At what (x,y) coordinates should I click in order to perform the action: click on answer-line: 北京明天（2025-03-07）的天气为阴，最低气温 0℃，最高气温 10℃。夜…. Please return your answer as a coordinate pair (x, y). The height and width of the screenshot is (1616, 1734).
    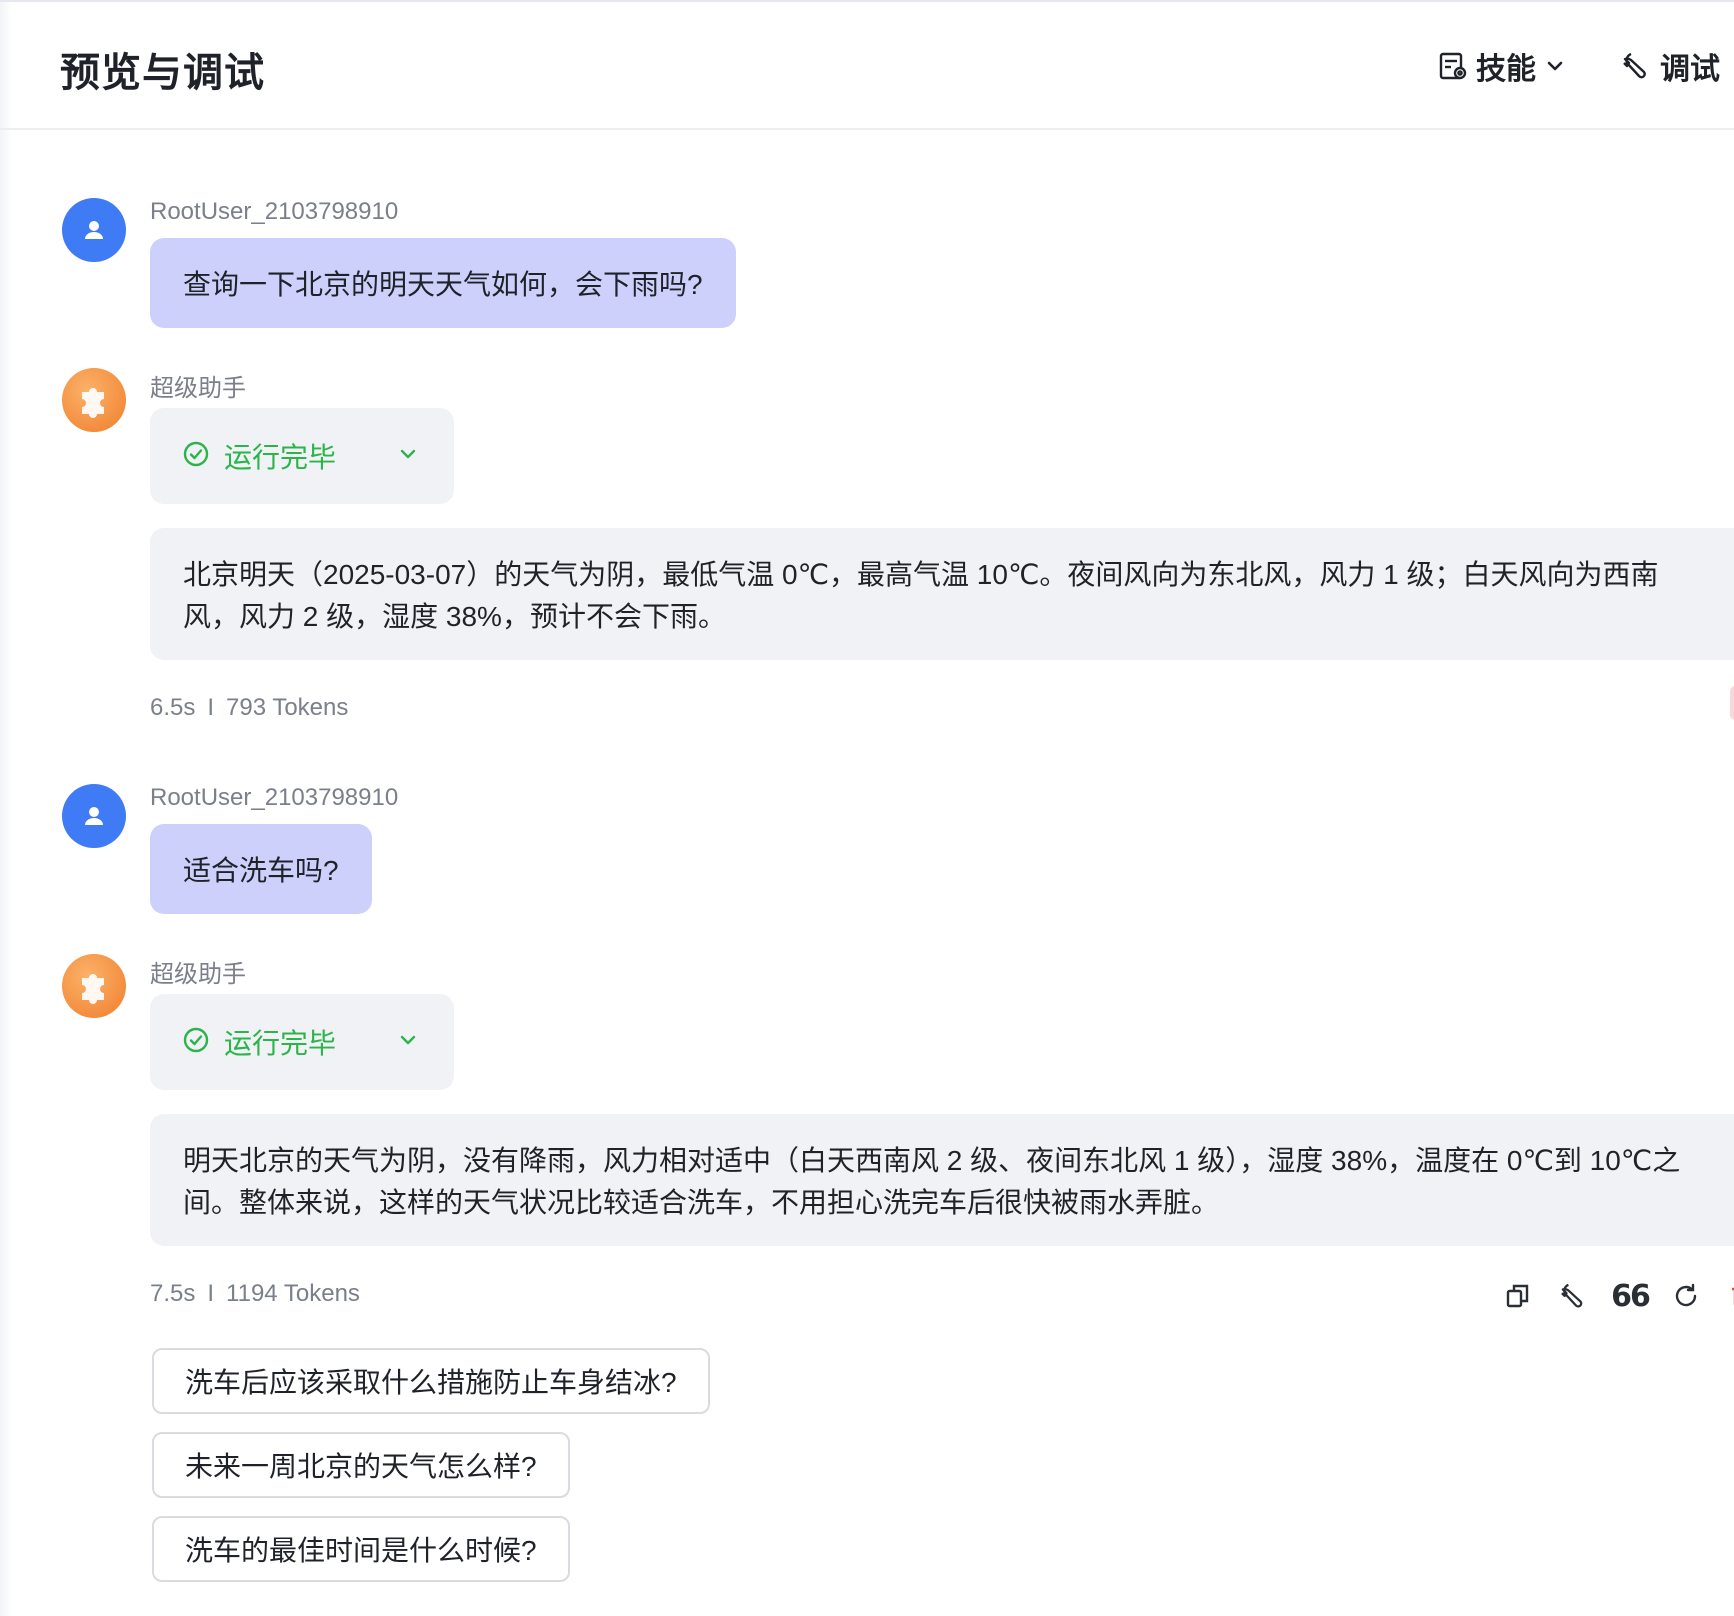
    Looking at the image, I should click on (921, 574).